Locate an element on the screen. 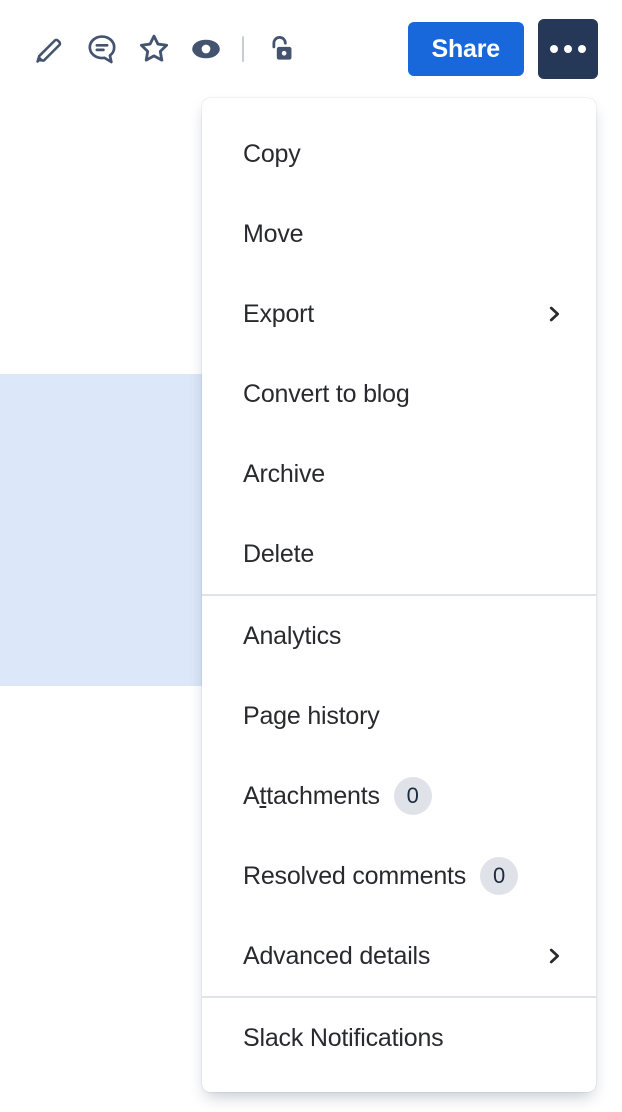  menu-item-label: Archive is located at coordinates (284, 473).